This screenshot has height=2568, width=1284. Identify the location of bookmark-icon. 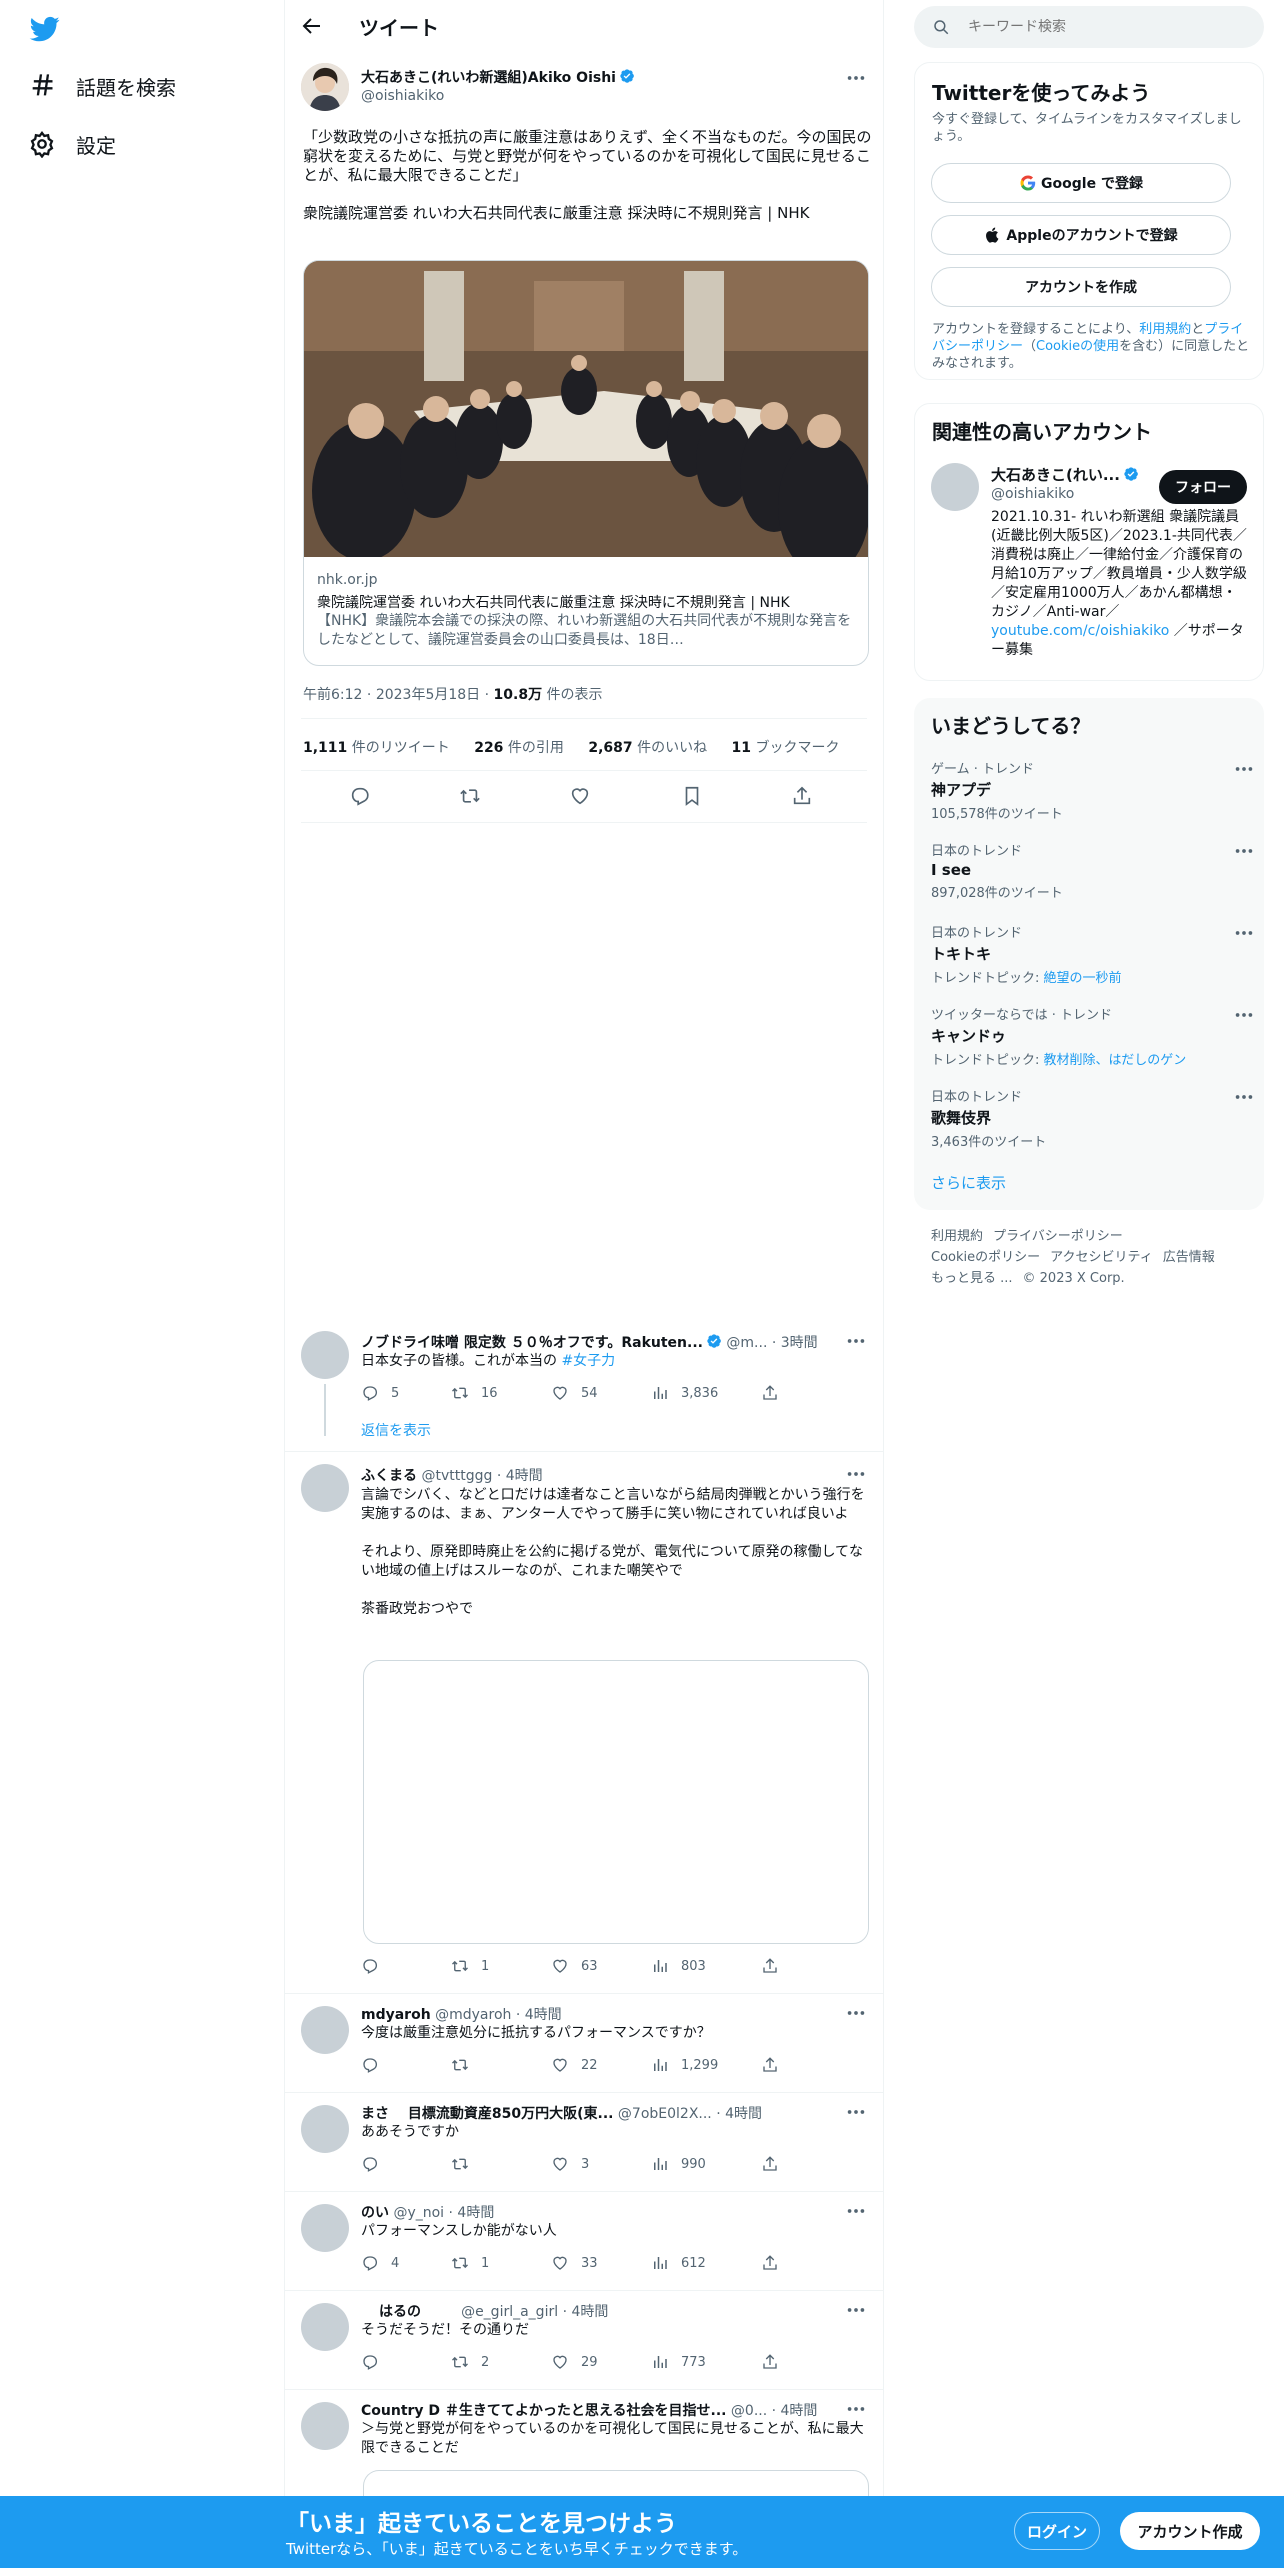
(692, 796).